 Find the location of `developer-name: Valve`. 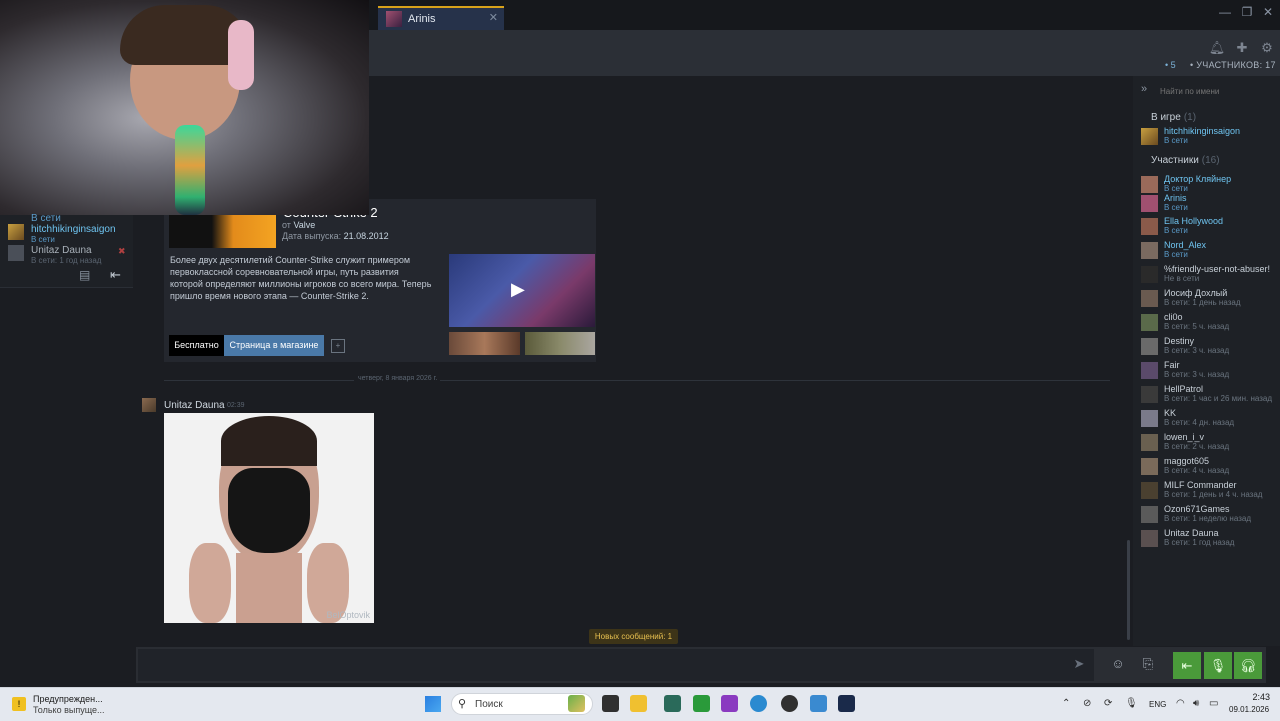

developer-name: Valve is located at coordinates (304, 225).